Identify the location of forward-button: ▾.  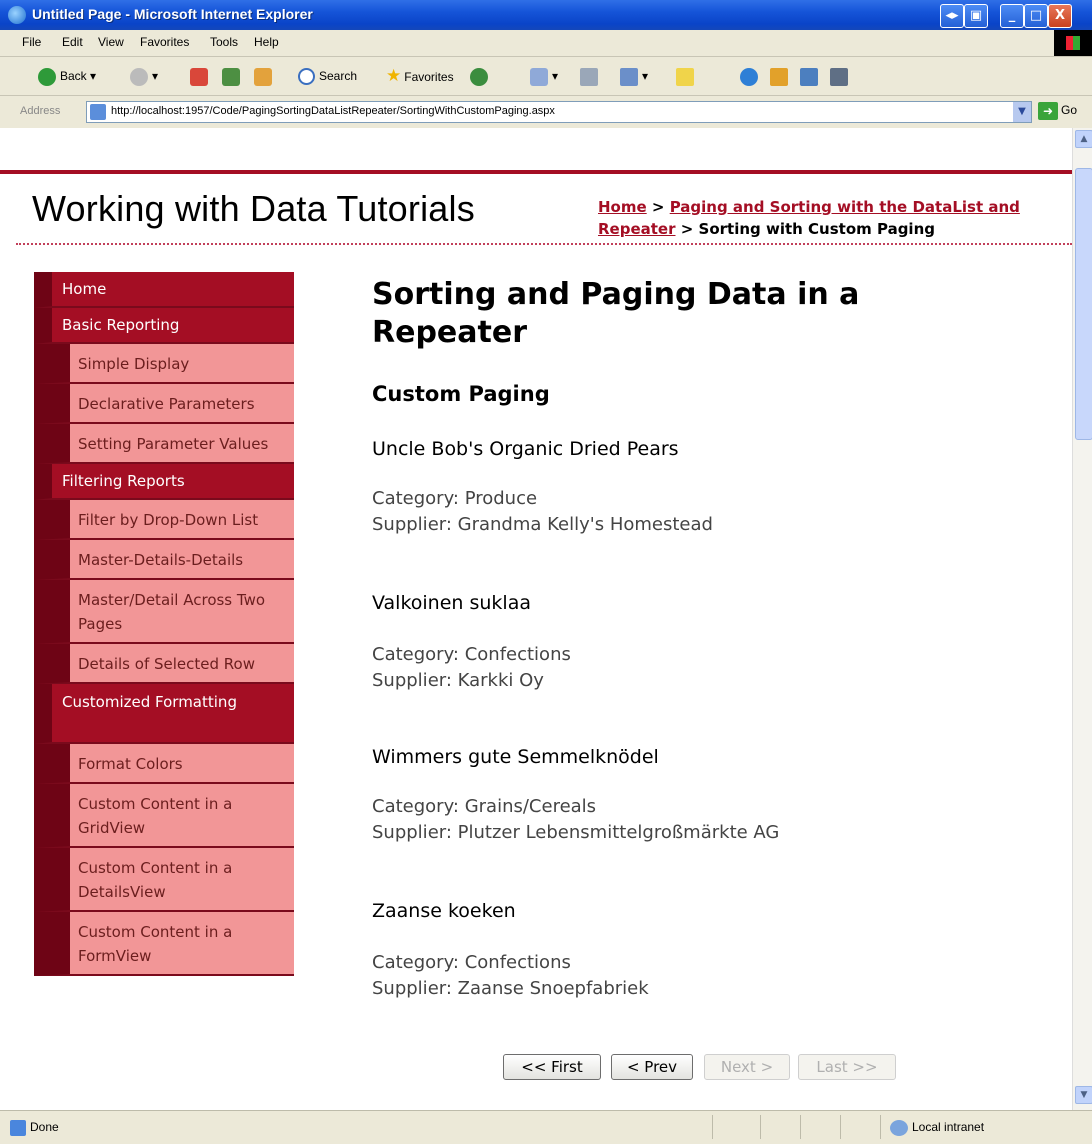
(144, 76).